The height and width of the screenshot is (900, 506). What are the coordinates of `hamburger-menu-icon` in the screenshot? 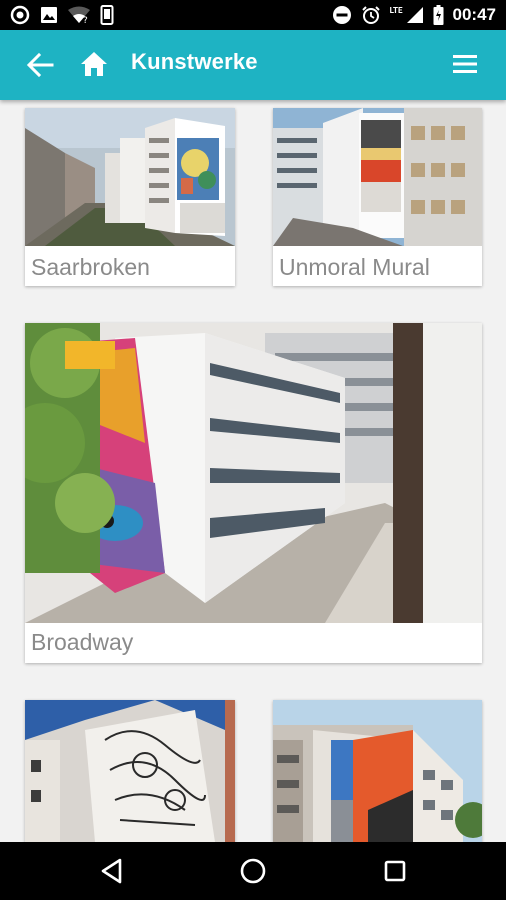 It's located at (465, 64).